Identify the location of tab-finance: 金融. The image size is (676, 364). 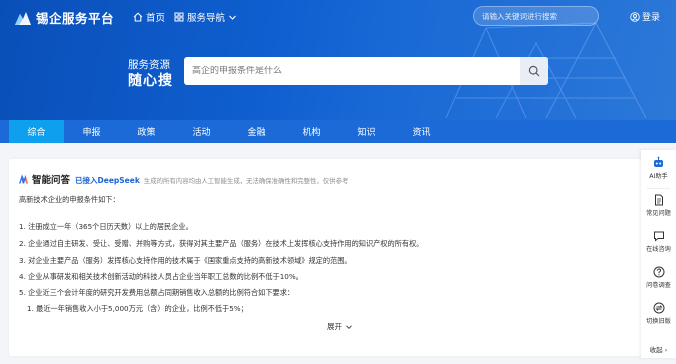
(256, 131).